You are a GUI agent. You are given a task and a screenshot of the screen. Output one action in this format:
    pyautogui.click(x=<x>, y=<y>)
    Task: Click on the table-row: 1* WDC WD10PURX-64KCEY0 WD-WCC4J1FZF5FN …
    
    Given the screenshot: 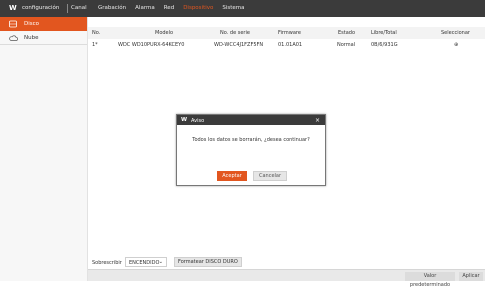 What is the action you would take?
    pyautogui.click(x=286, y=45)
    